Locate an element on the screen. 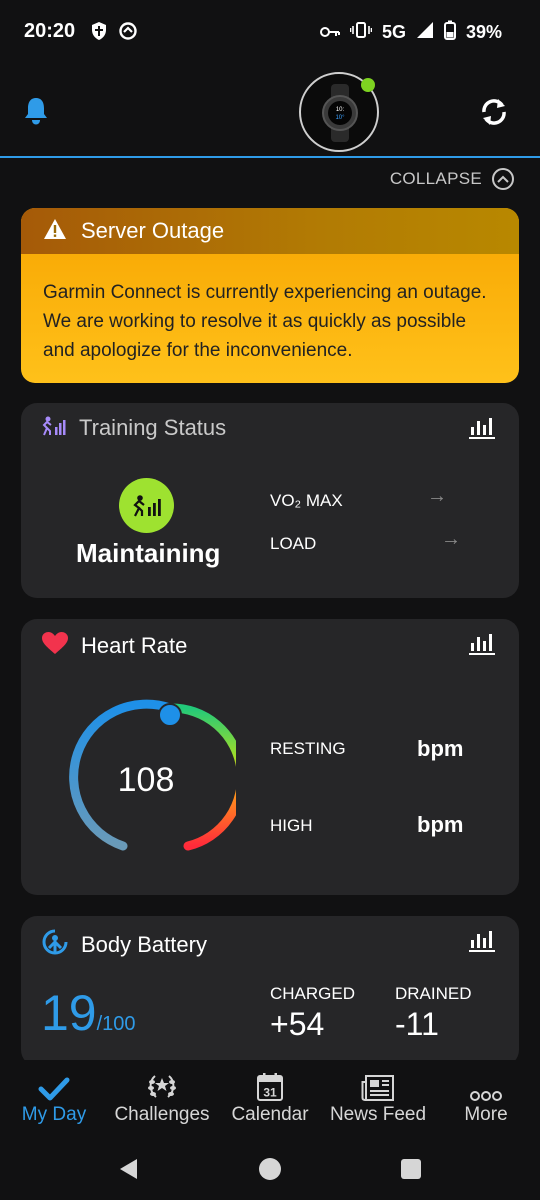  nav-more: More is located at coordinates (486, 1100).